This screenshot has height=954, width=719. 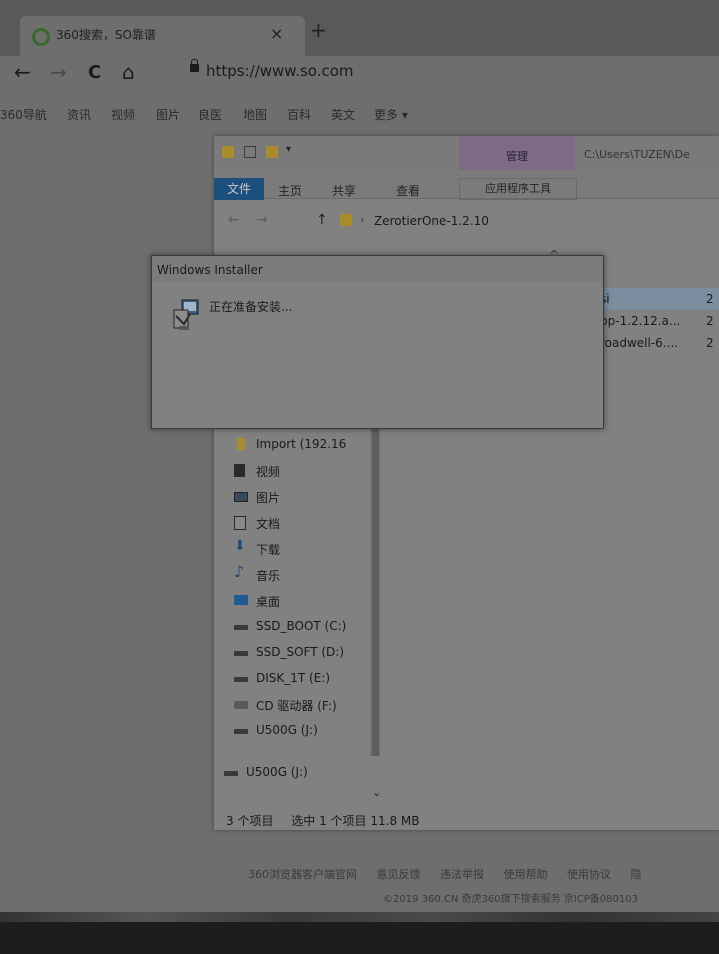 What do you see at coordinates (399, 874) in the screenshot?
I see `footer-link: 意见反馈` at bounding box center [399, 874].